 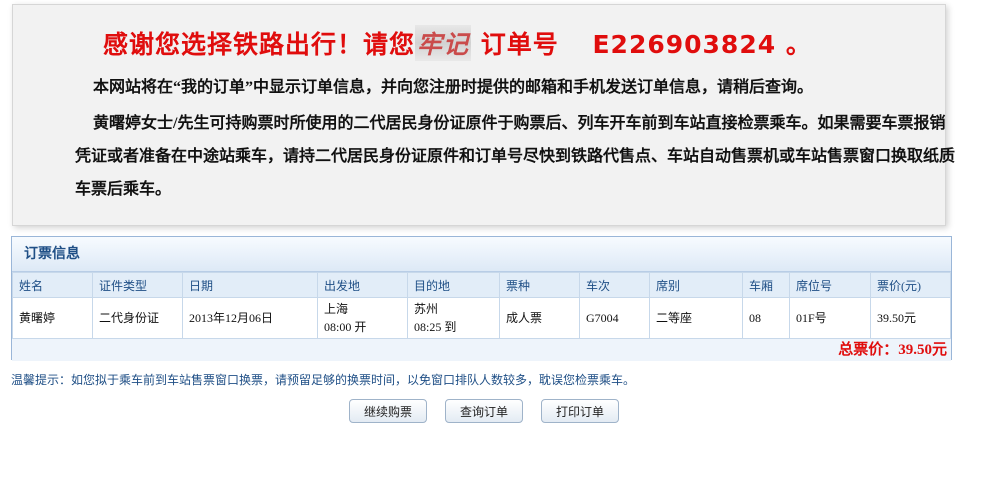 What do you see at coordinates (250, 285) in the screenshot?
I see `col-date: 日期` at bounding box center [250, 285].